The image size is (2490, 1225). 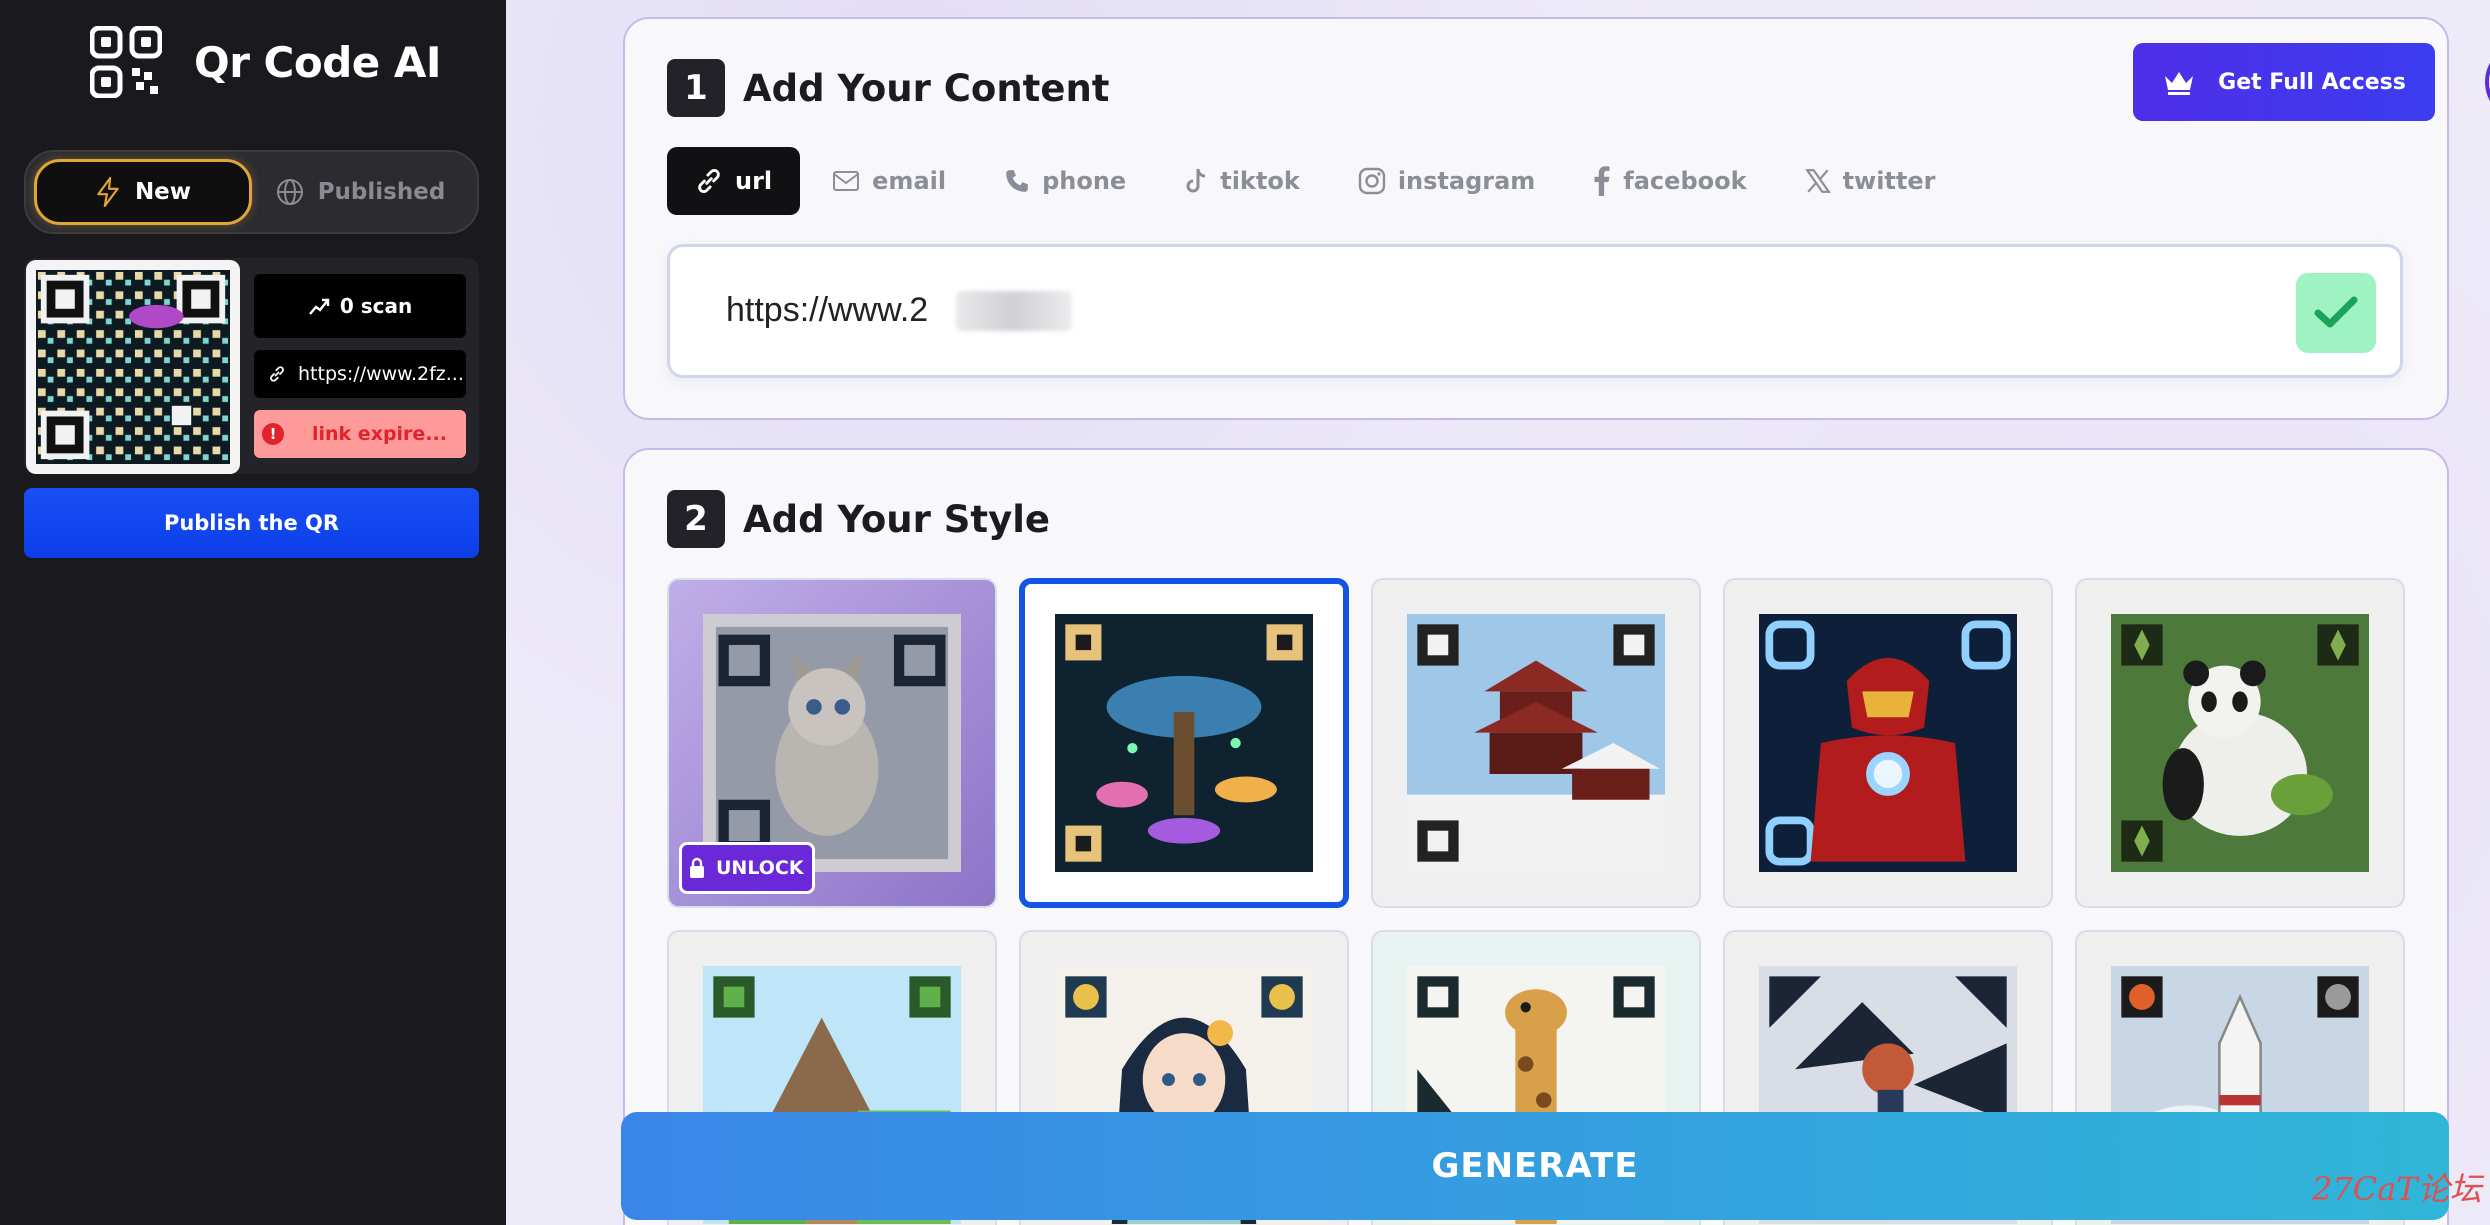 I want to click on lightning-icon, so click(x=108, y=192).